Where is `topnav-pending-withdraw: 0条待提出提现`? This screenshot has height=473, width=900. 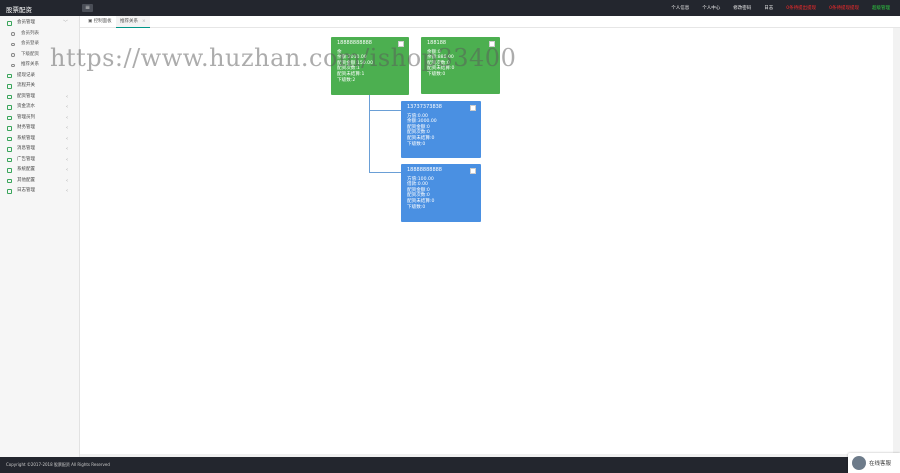
topnav-pending-withdraw: 0条待提出提现 is located at coordinates (801, 8).